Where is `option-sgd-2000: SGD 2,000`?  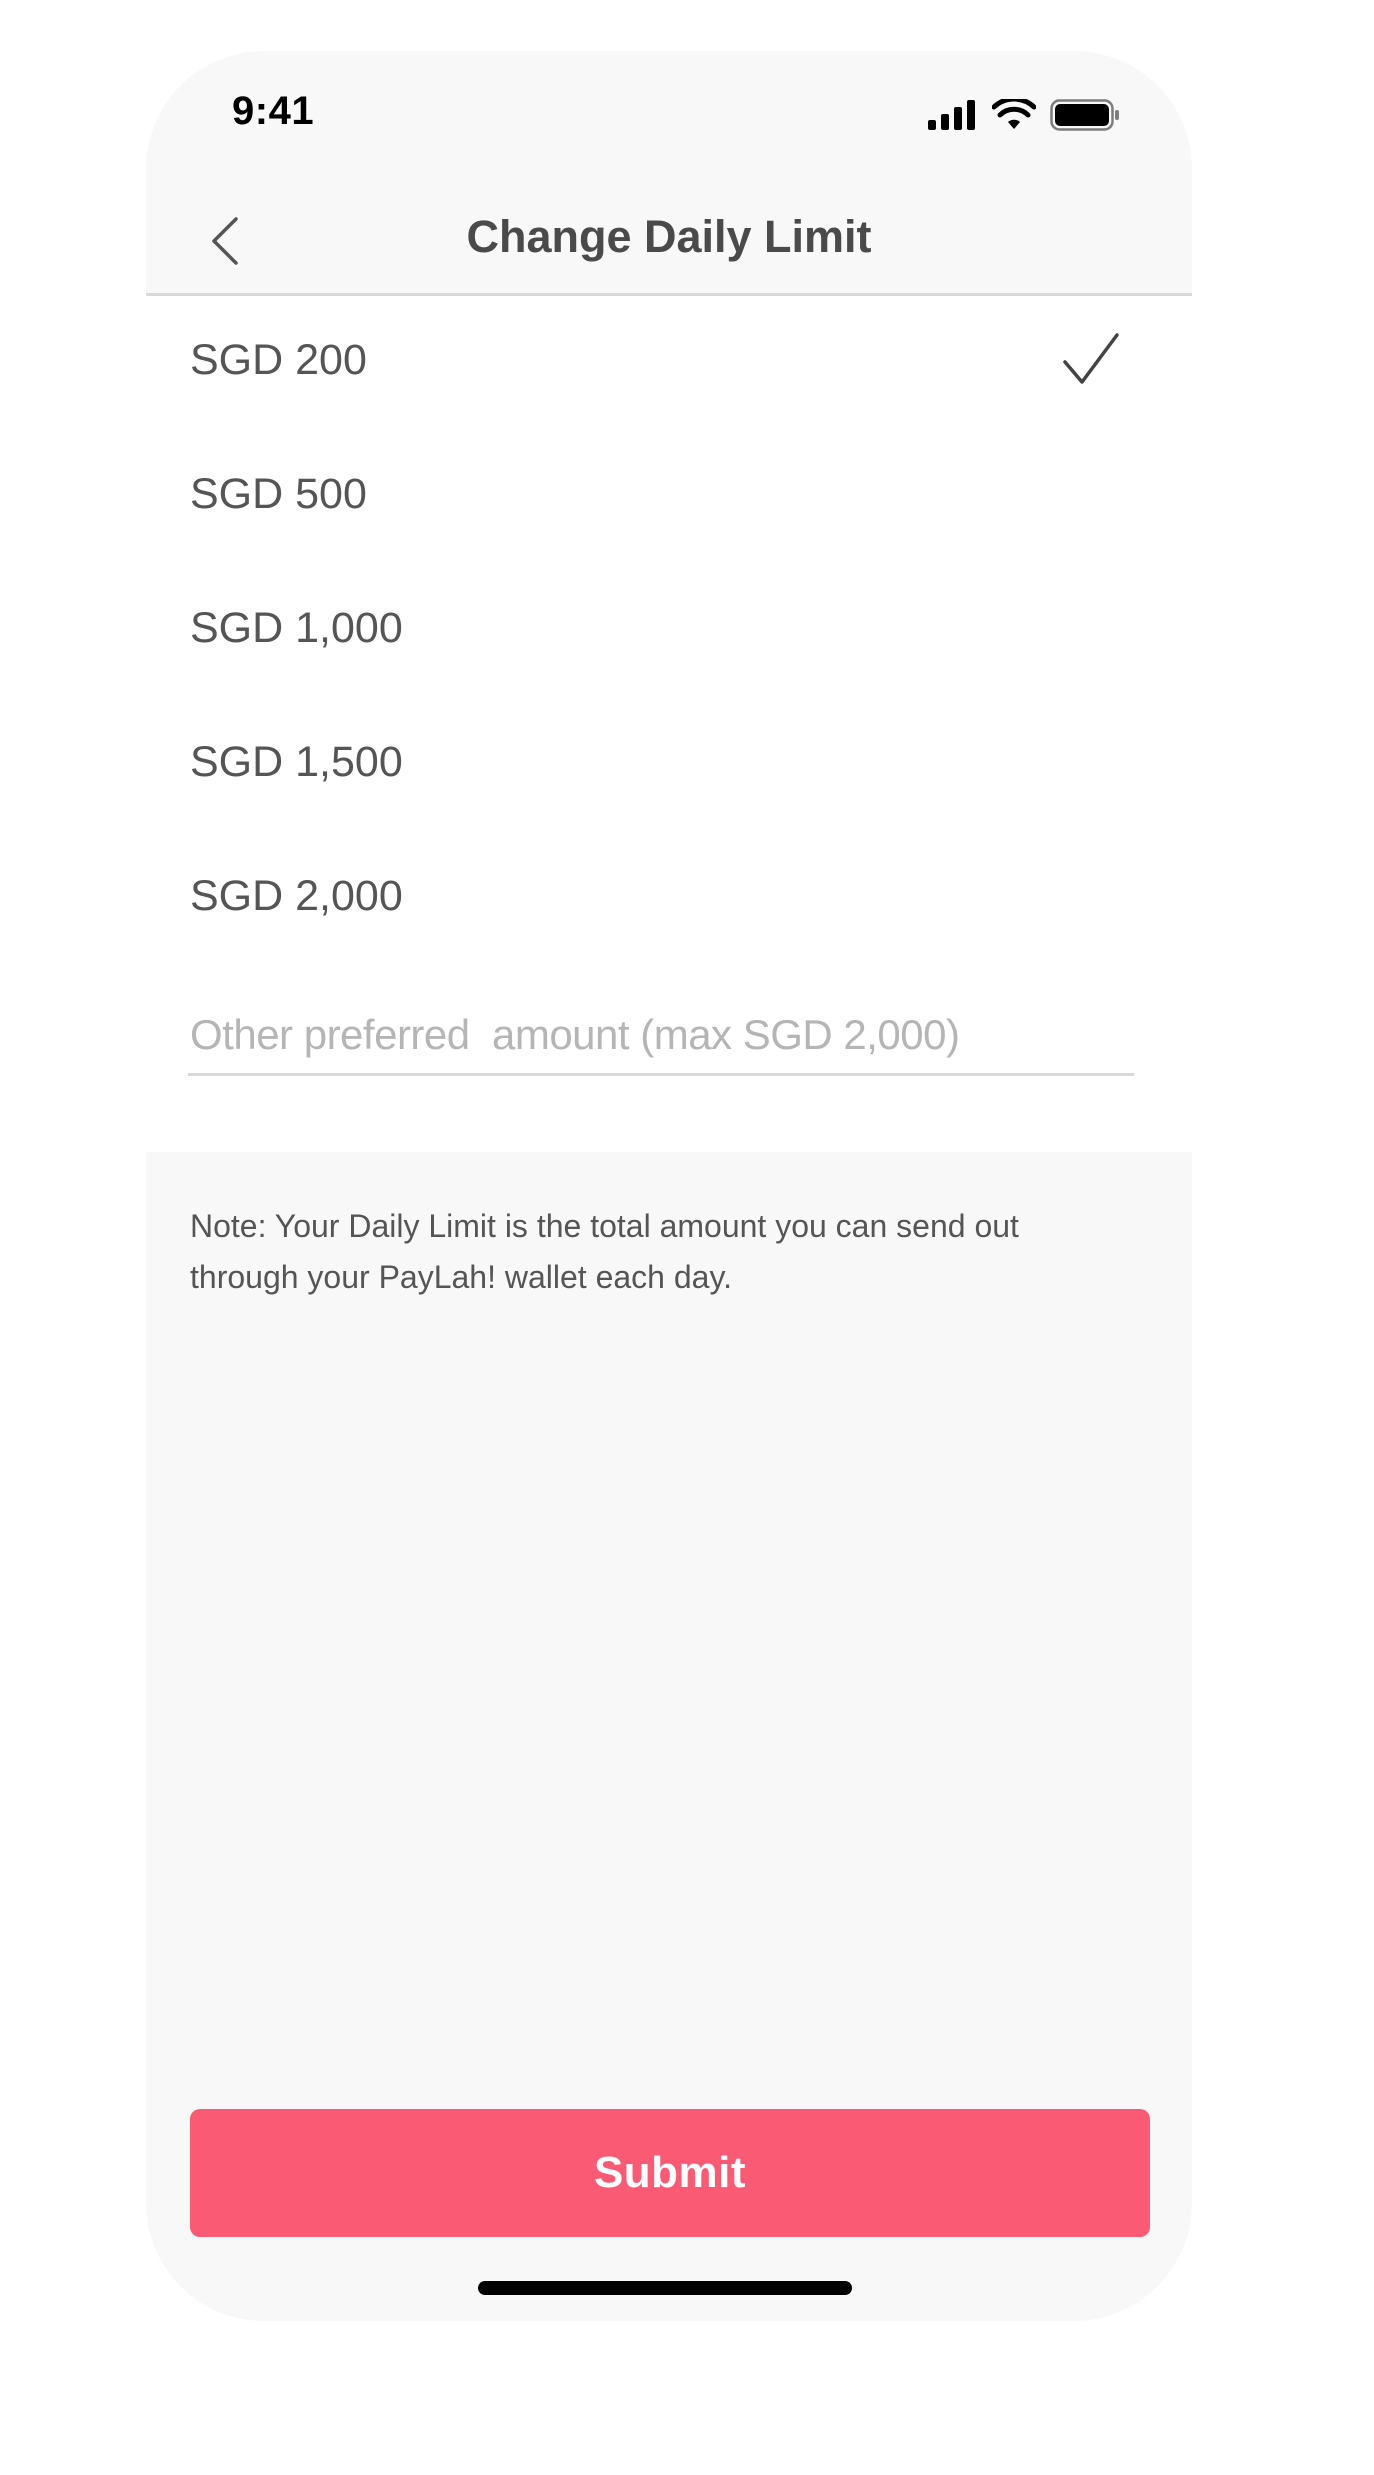 option-sgd-2000: SGD 2,000 is located at coordinates (669, 899).